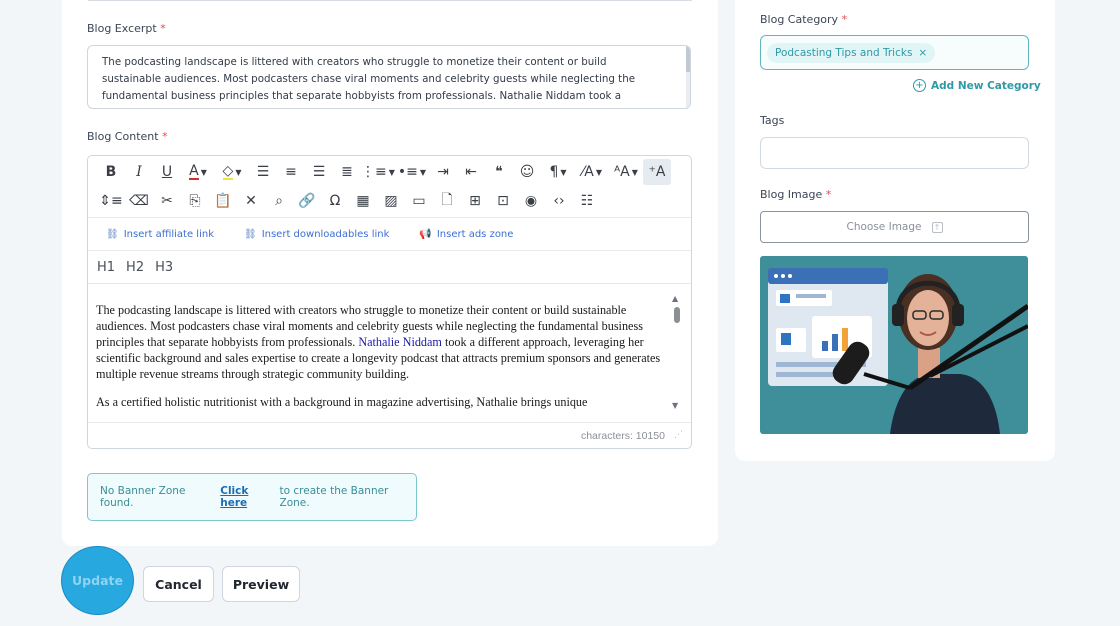 This screenshot has width=1120, height=626. I want to click on cut-button: ✂, so click(167, 201).